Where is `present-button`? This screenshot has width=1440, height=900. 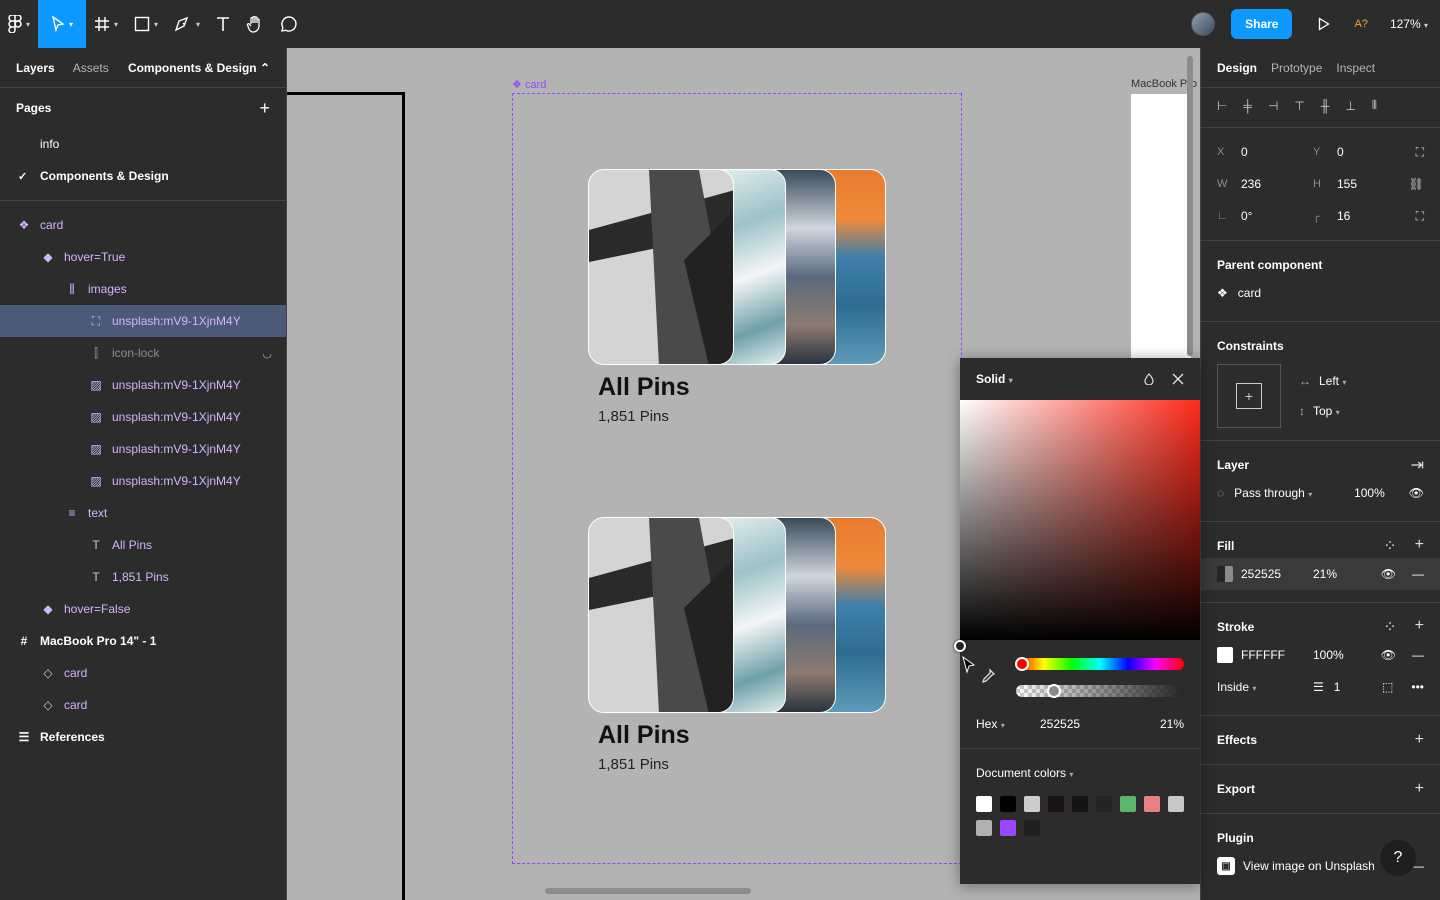
present-button is located at coordinates (1324, 24).